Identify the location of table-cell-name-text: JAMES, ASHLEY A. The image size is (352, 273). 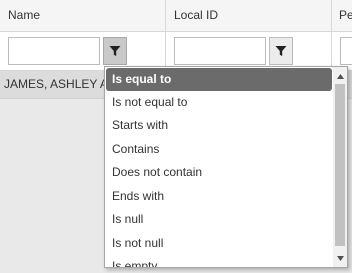
(56, 84).